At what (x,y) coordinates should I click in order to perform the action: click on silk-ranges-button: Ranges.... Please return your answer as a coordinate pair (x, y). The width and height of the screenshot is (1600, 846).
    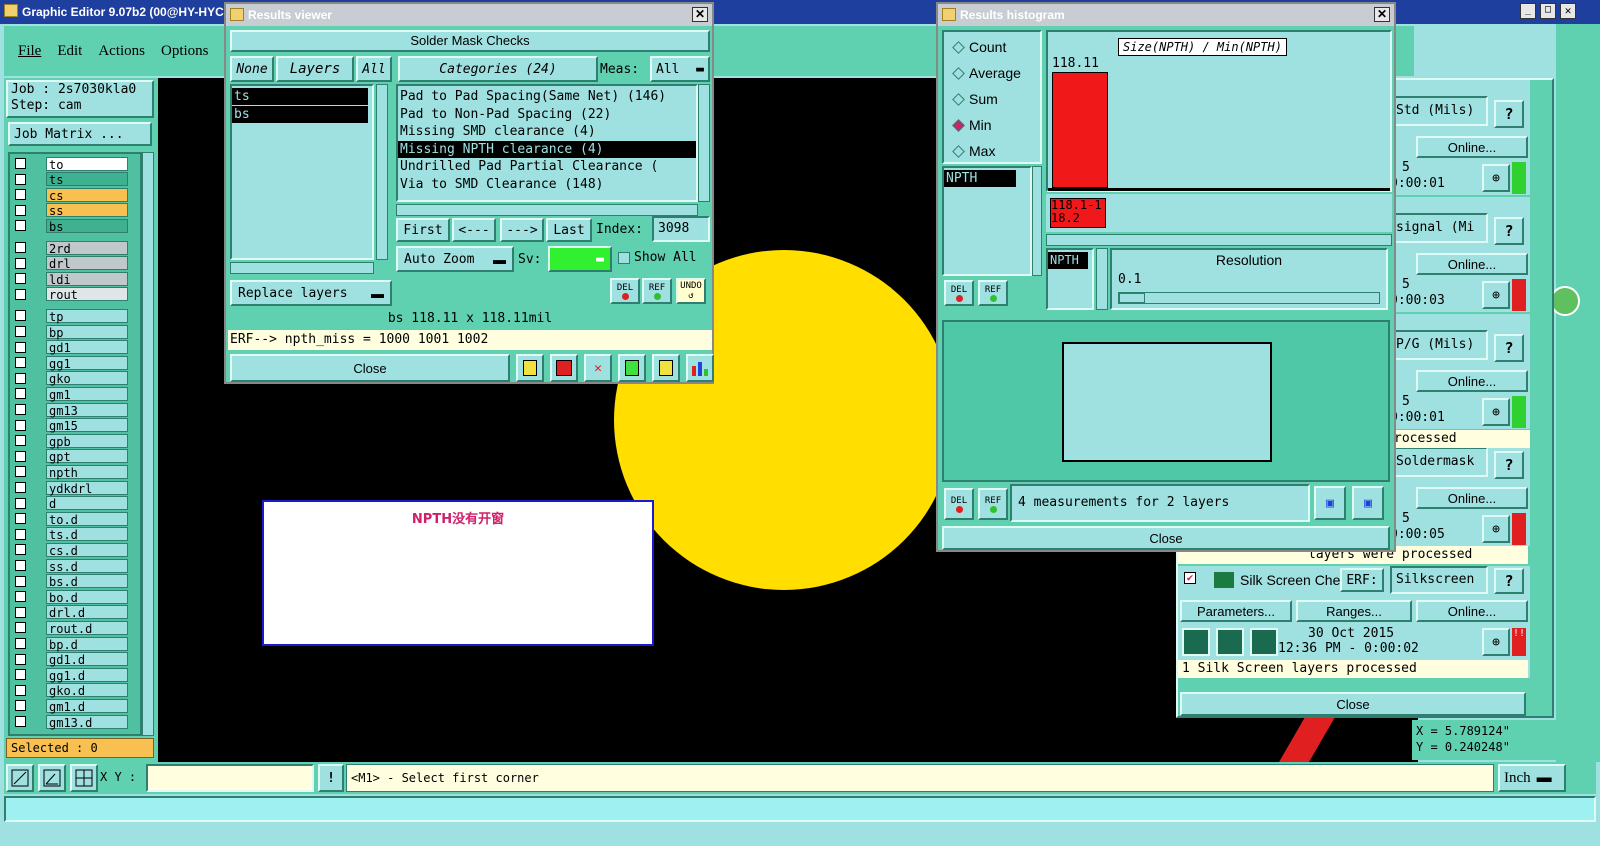
    Looking at the image, I should click on (1354, 611).